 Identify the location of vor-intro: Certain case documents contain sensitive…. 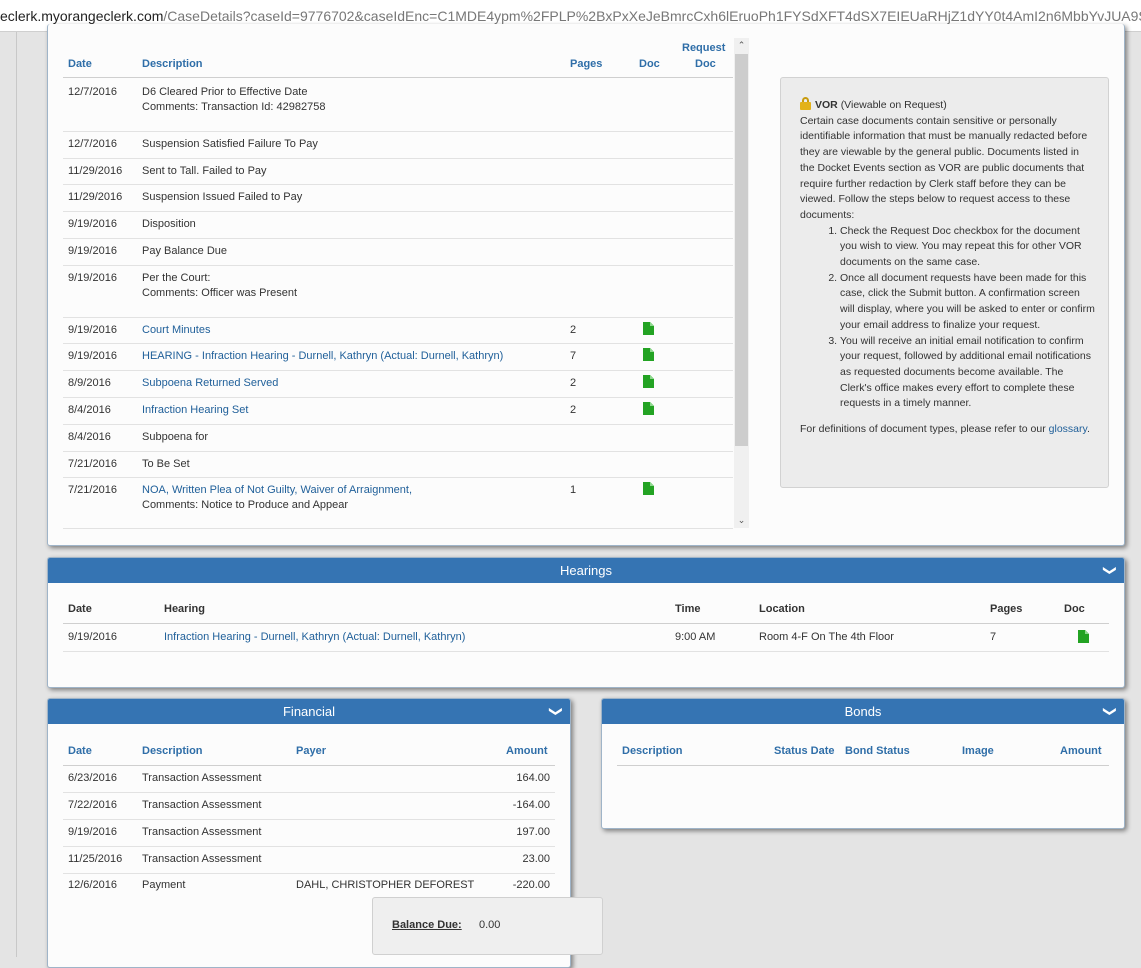
(944, 167).